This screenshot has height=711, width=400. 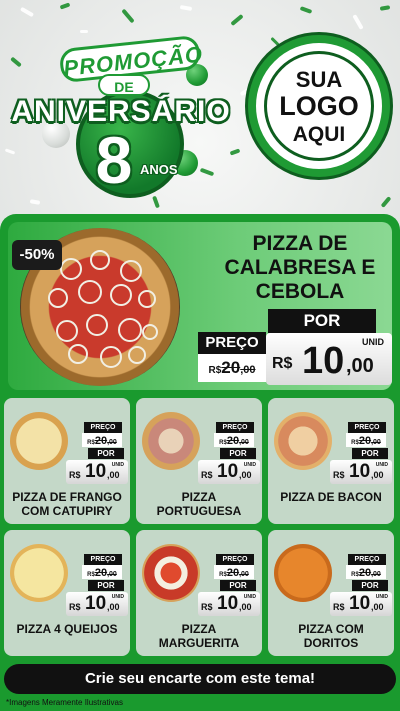 What do you see at coordinates (37, 255) in the screenshot?
I see `discount-badge: -50%` at bounding box center [37, 255].